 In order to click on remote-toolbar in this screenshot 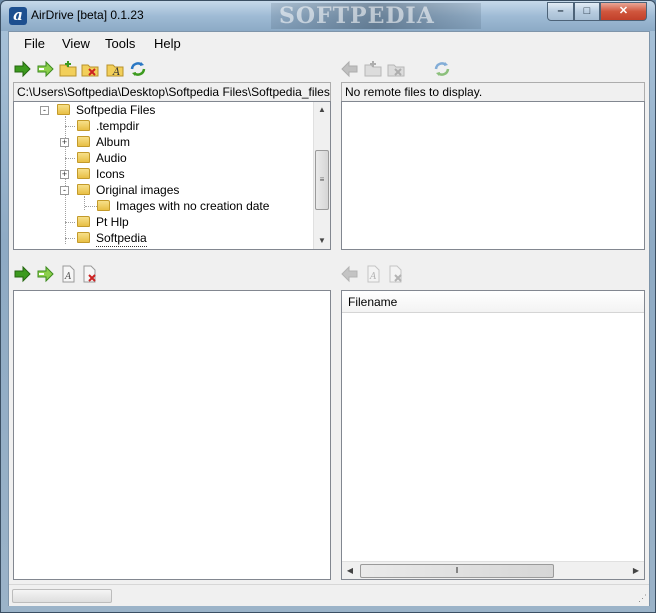, I will do `click(401, 71)`.